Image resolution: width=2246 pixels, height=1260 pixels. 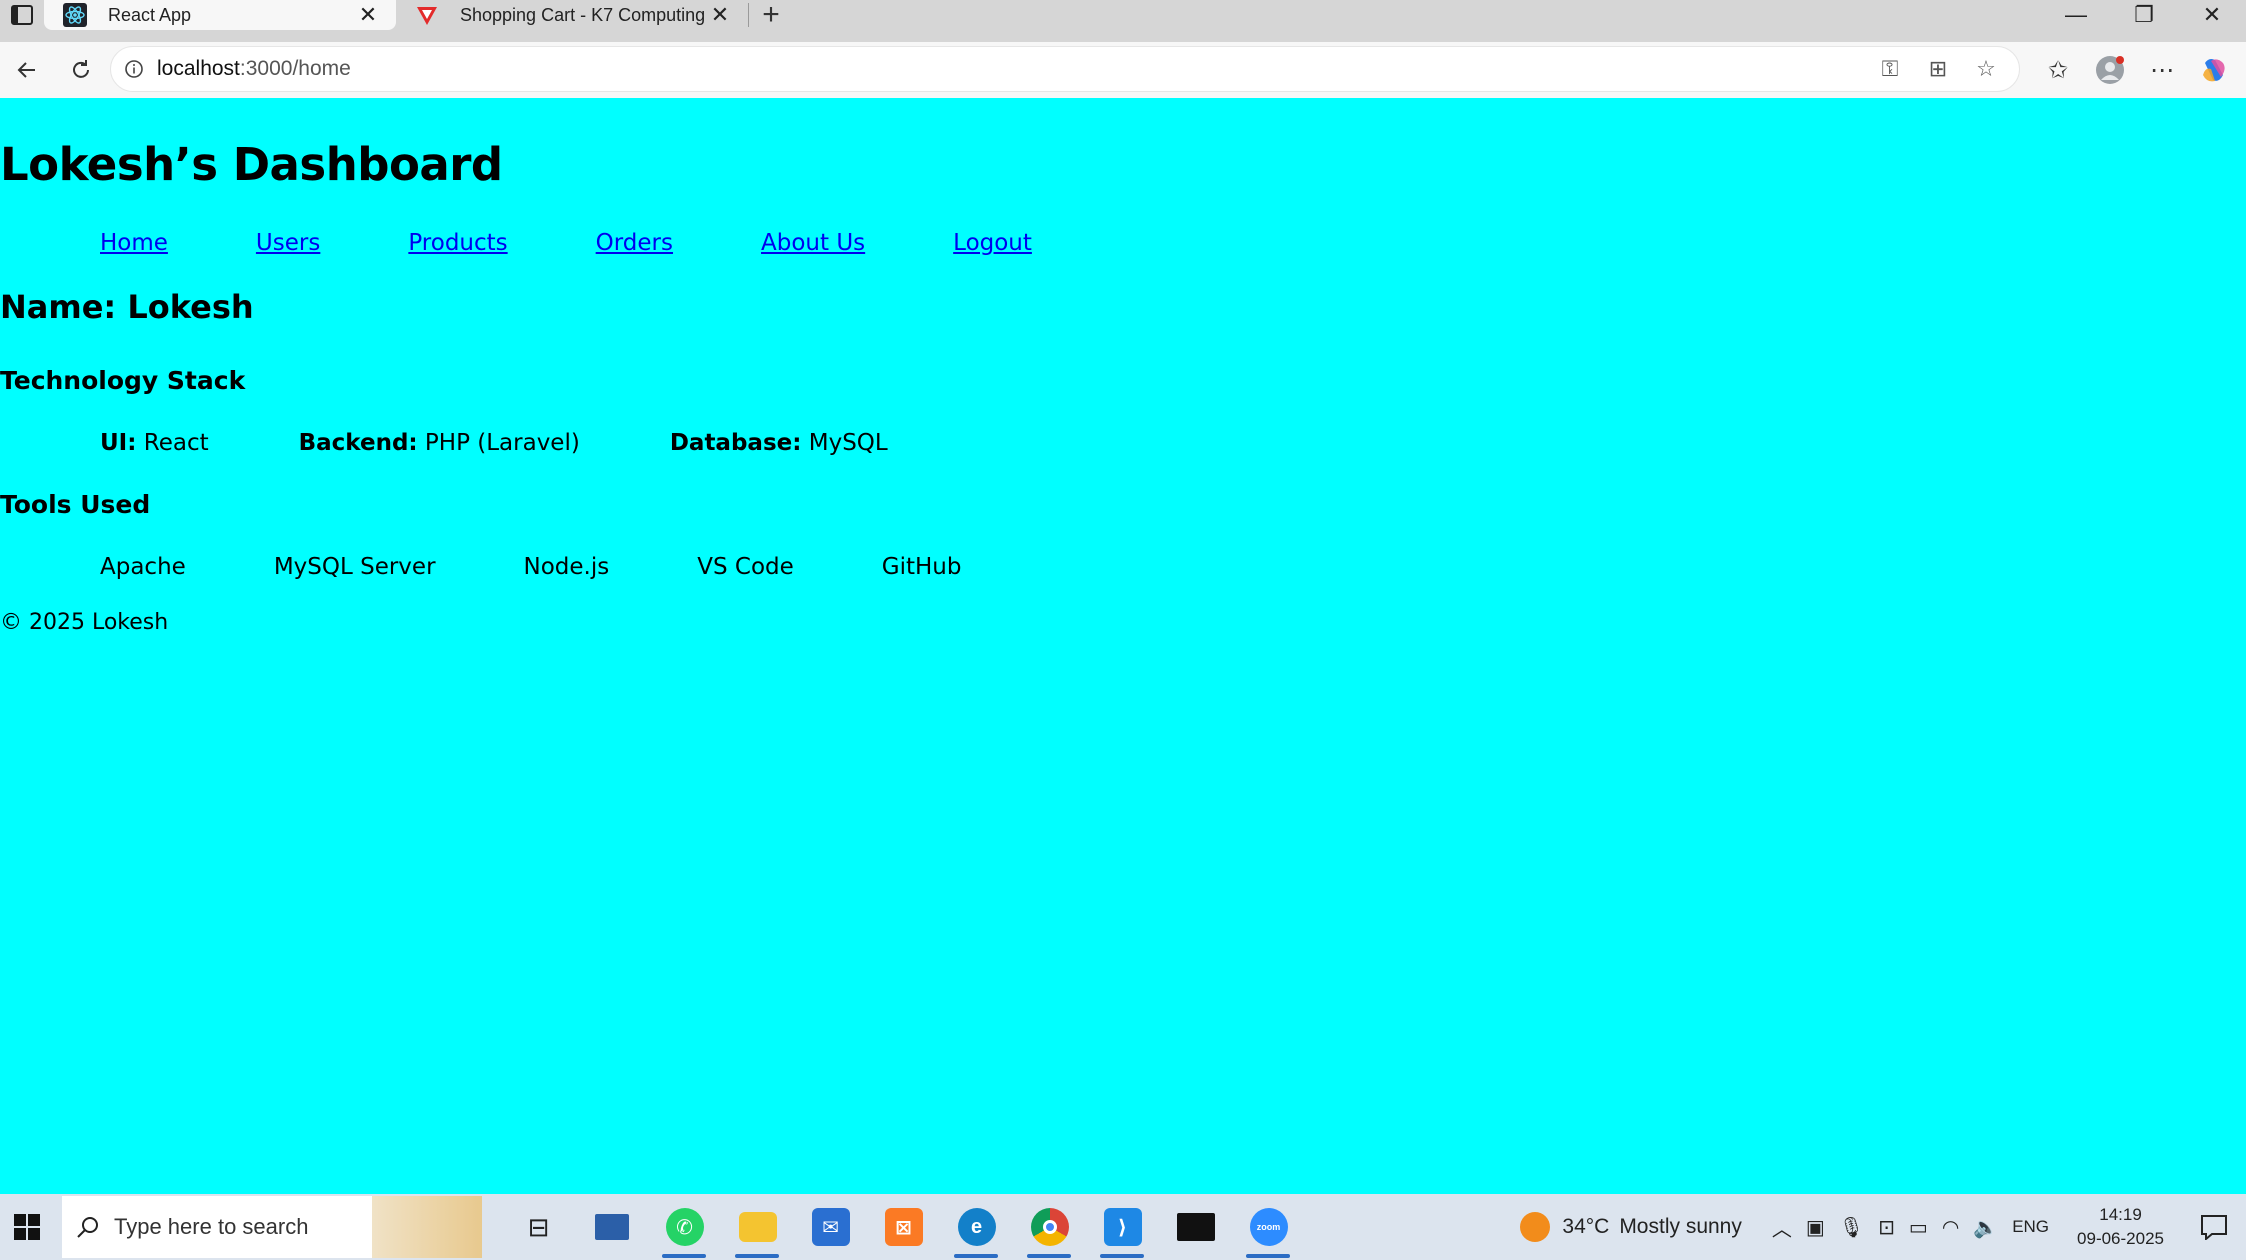 I want to click on notification-center-icon, so click(x=2214, y=1227).